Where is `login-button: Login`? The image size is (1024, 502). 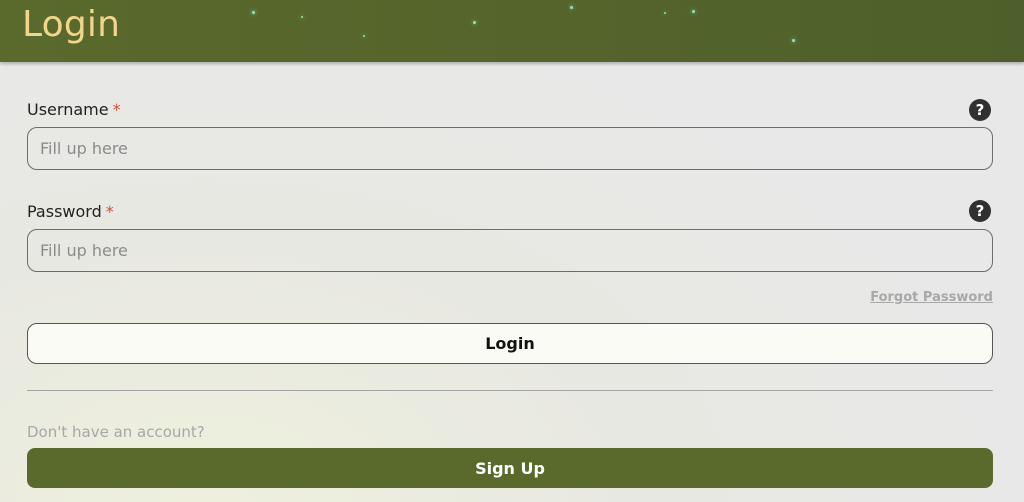 login-button: Login is located at coordinates (510, 343).